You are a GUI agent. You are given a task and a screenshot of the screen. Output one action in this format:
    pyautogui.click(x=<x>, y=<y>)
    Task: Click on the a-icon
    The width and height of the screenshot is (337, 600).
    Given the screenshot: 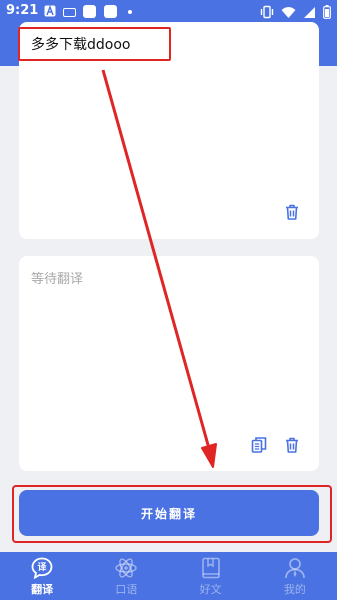 What is the action you would take?
    pyautogui.click(x=50, y=11)
    